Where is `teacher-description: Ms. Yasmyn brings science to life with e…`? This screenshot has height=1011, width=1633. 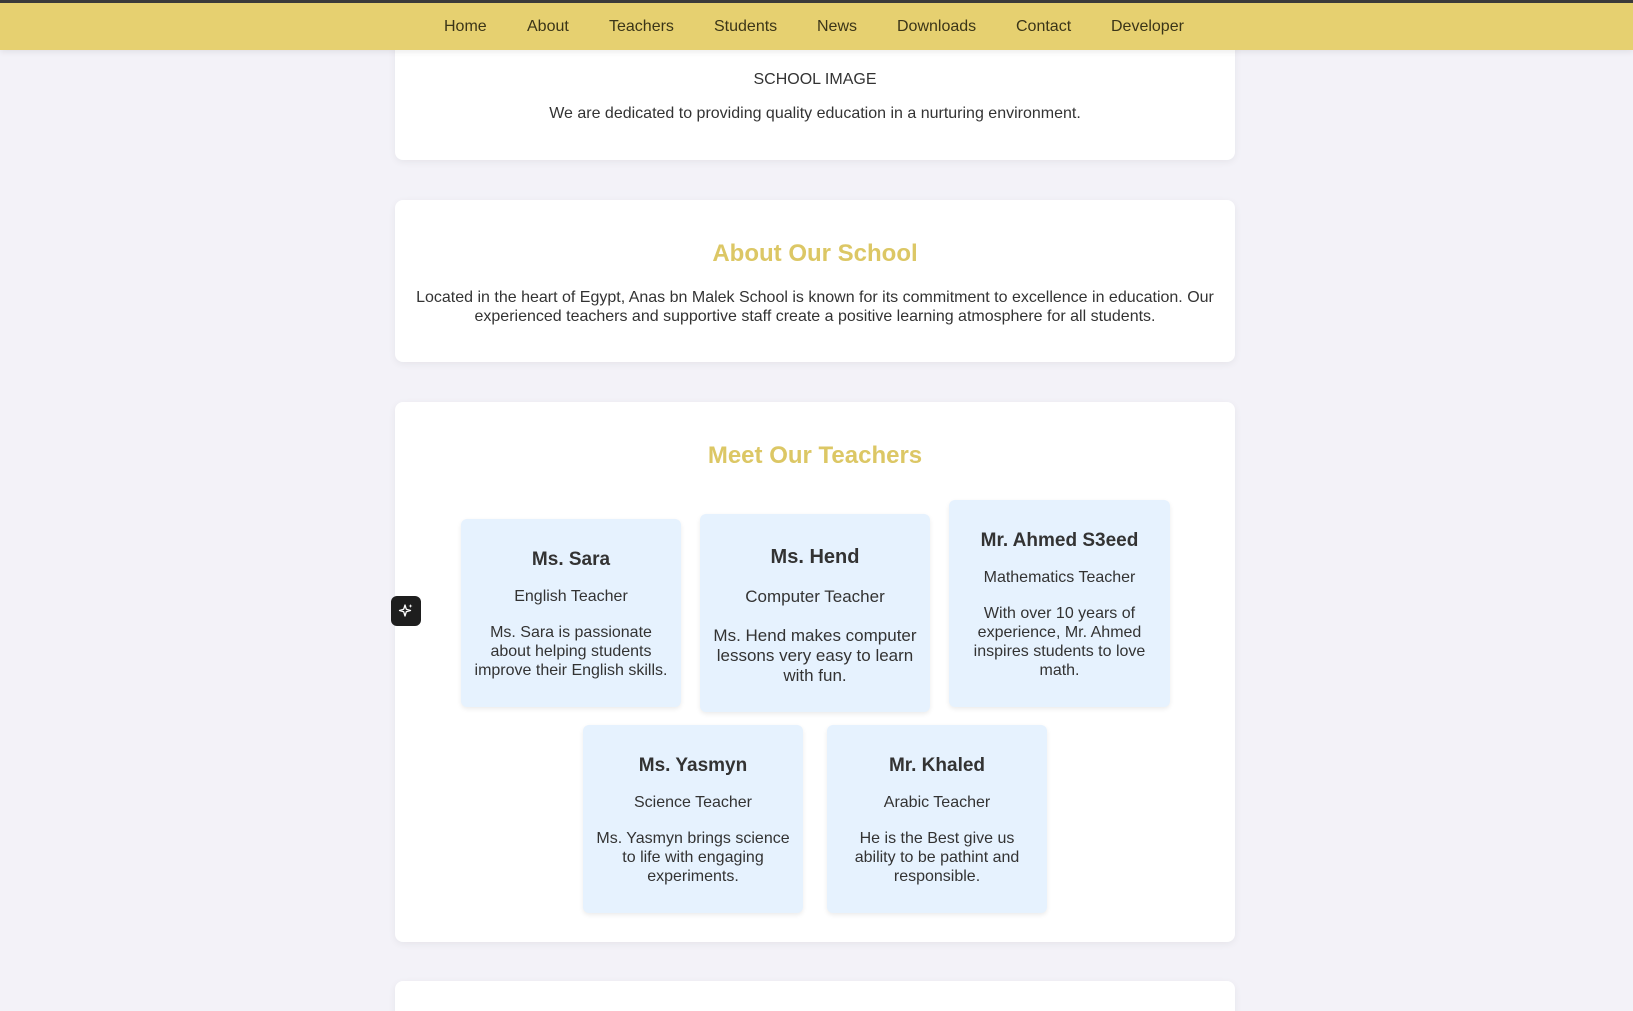
teacher-description: Ms. Yasmyn brings science to life with e… is located at coordinates (693, 857).